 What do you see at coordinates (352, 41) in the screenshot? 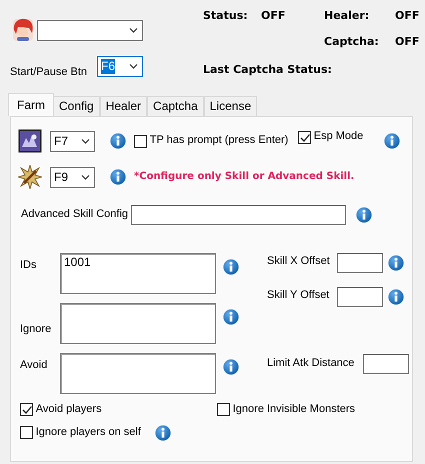
I see `status-label: Captcha:` at bounding box center [352, 41].